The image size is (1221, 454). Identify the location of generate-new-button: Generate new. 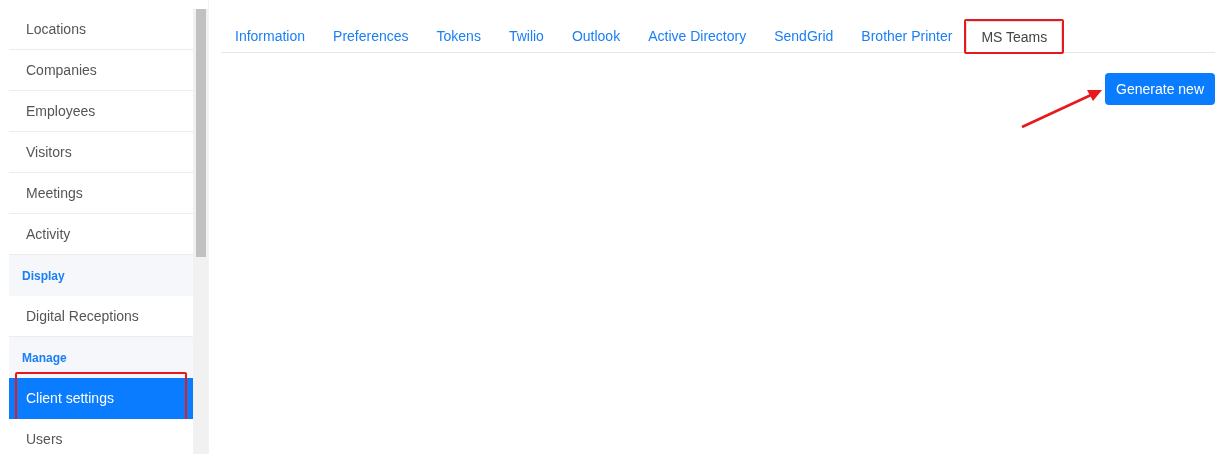
(1160, 89).